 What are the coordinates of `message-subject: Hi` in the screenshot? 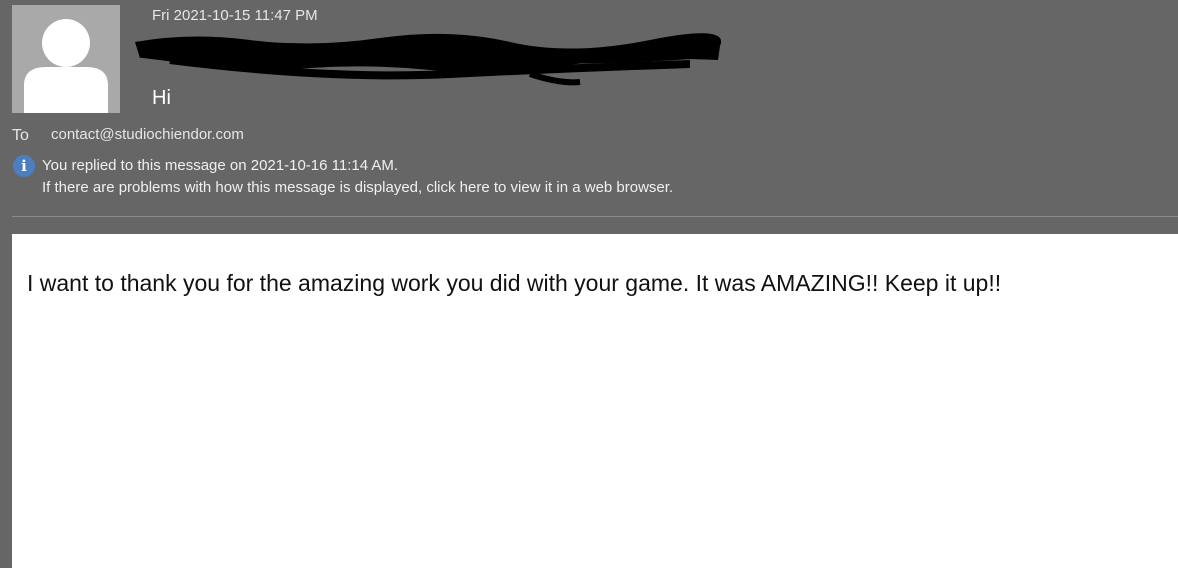 It's located at (161, 98).